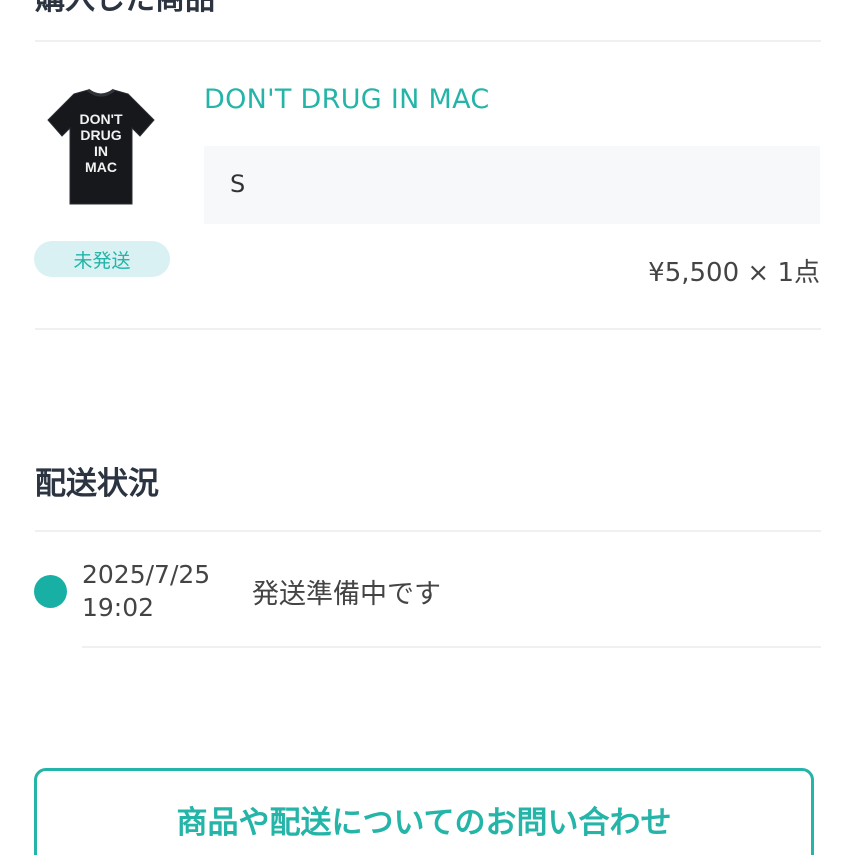 This screenshot has height=855, width=855. What do you see at coordinates (125, 9) in the screenshot?
I see `purchased-items-heading: 購入した商品` at bounding box center [125, 9].